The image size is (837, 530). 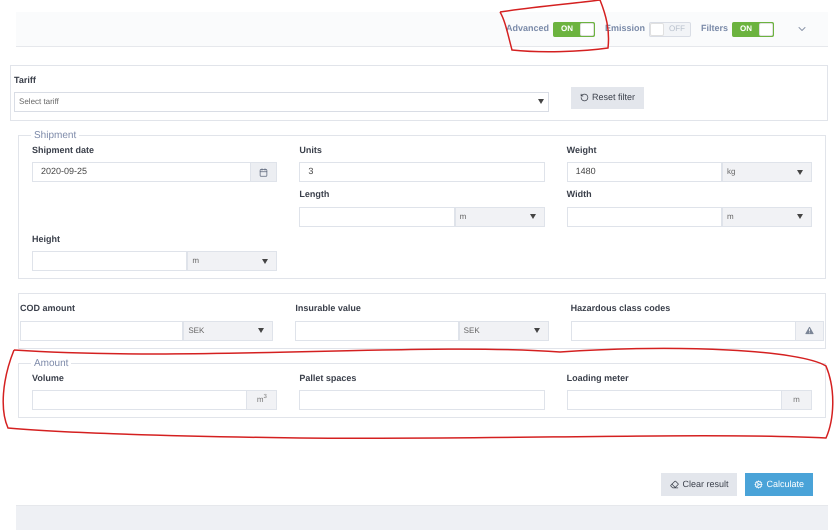 I want to click on eraser-icon, so click(x=675, y=484).